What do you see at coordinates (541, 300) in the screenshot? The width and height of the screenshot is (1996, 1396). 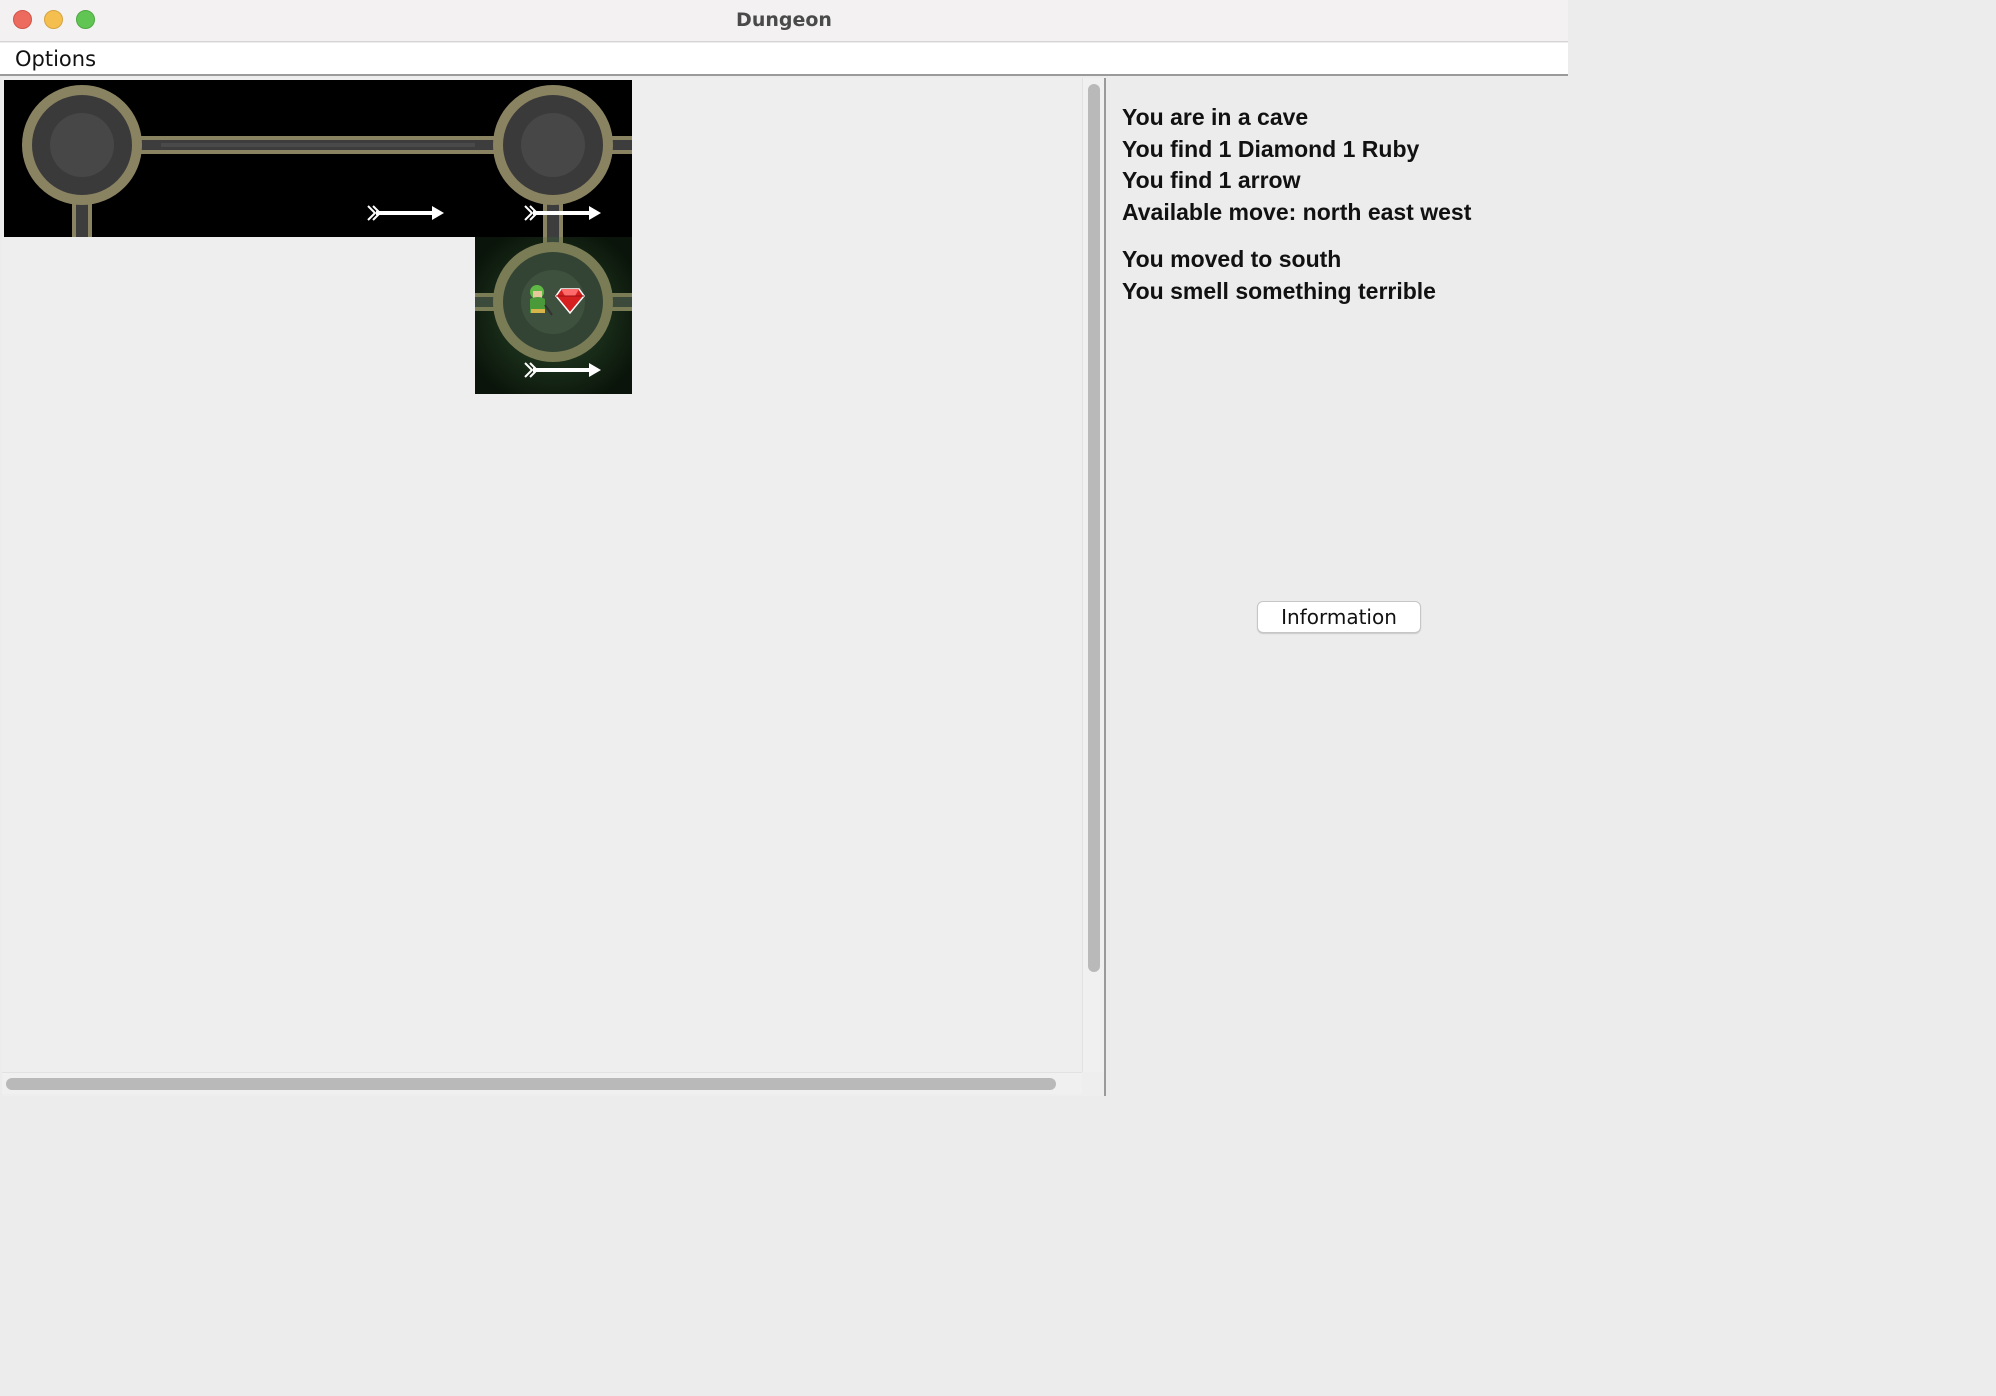 I see `player-icon` at bounding box center [541, 300].